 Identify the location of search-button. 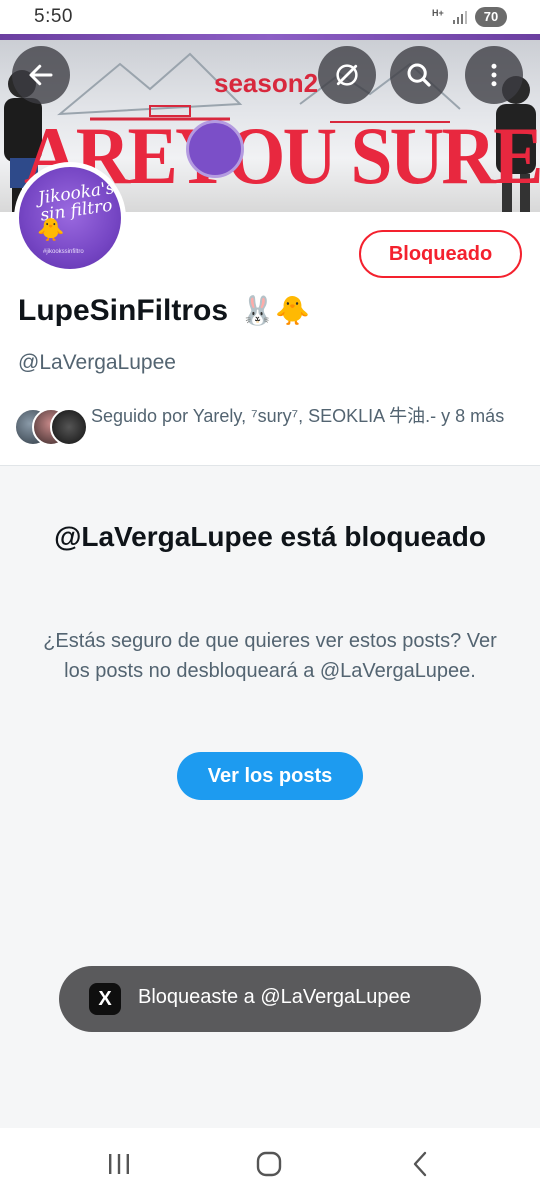
(419, 75).